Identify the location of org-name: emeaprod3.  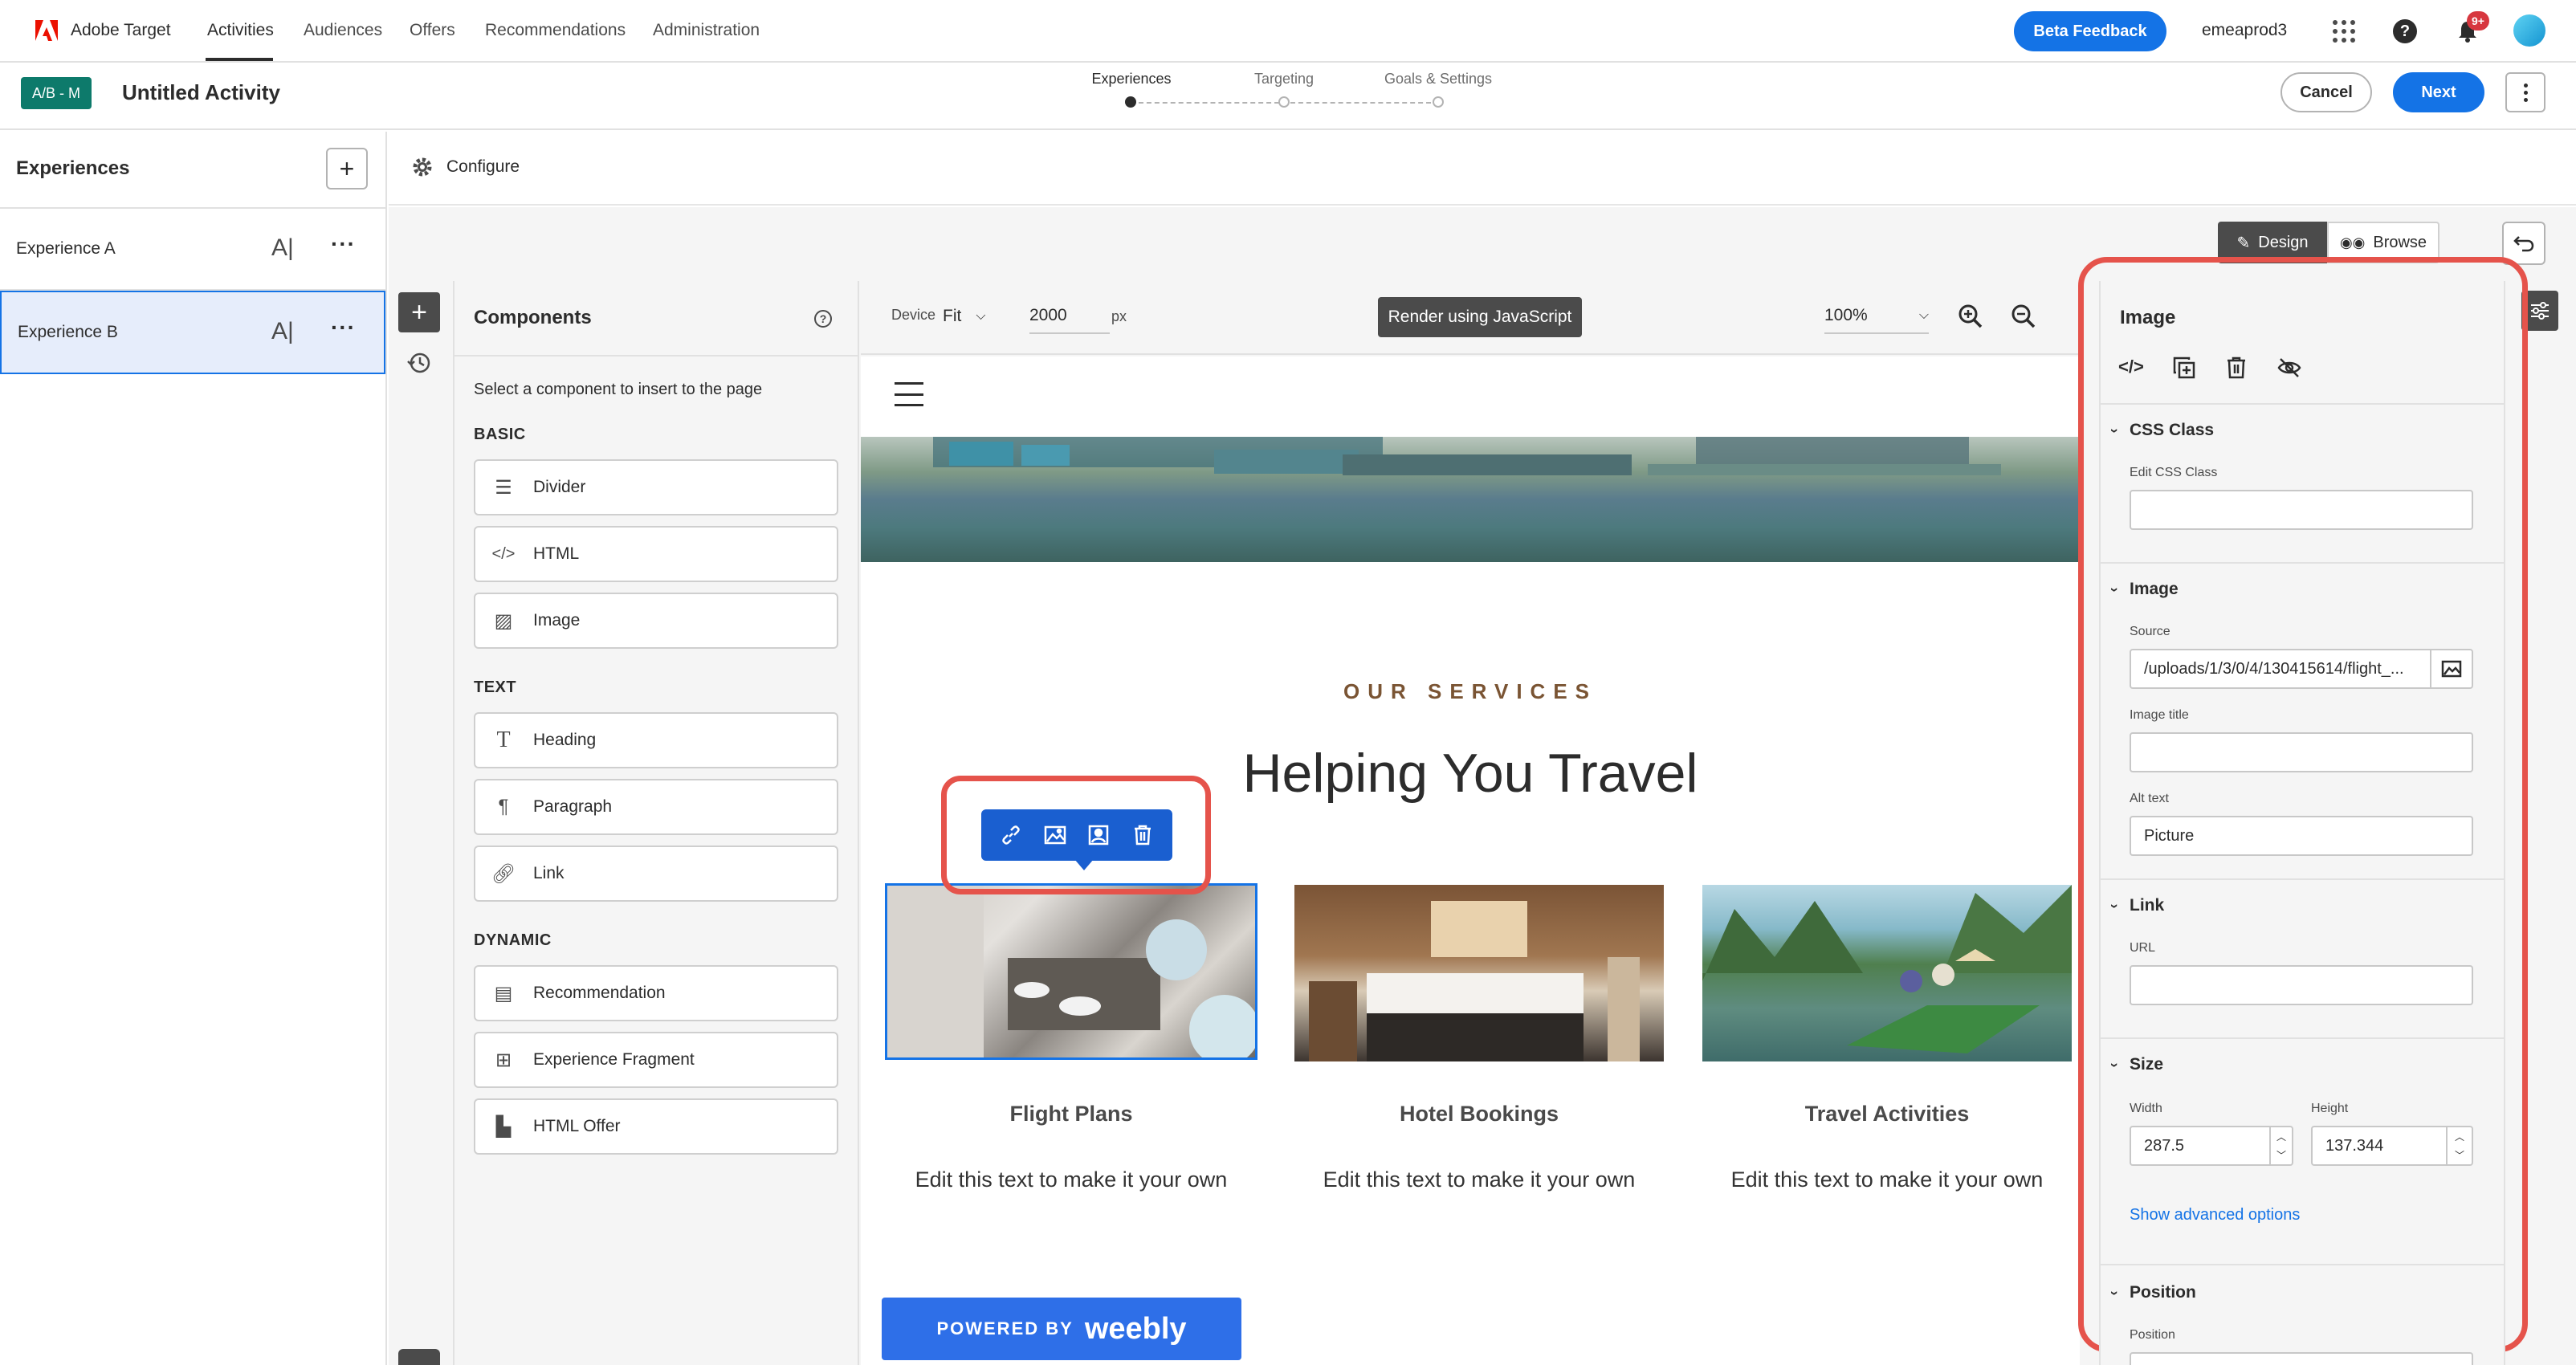
(2244, 30).